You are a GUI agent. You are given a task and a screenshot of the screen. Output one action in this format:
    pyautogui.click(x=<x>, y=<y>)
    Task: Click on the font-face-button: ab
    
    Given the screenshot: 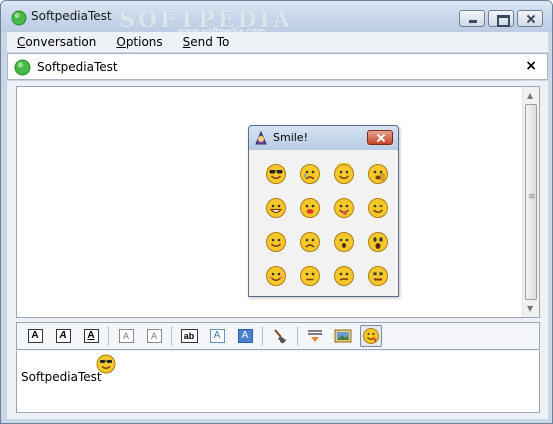 What is the action you would take?
    pyautogui.click(x=189, y=336)
    